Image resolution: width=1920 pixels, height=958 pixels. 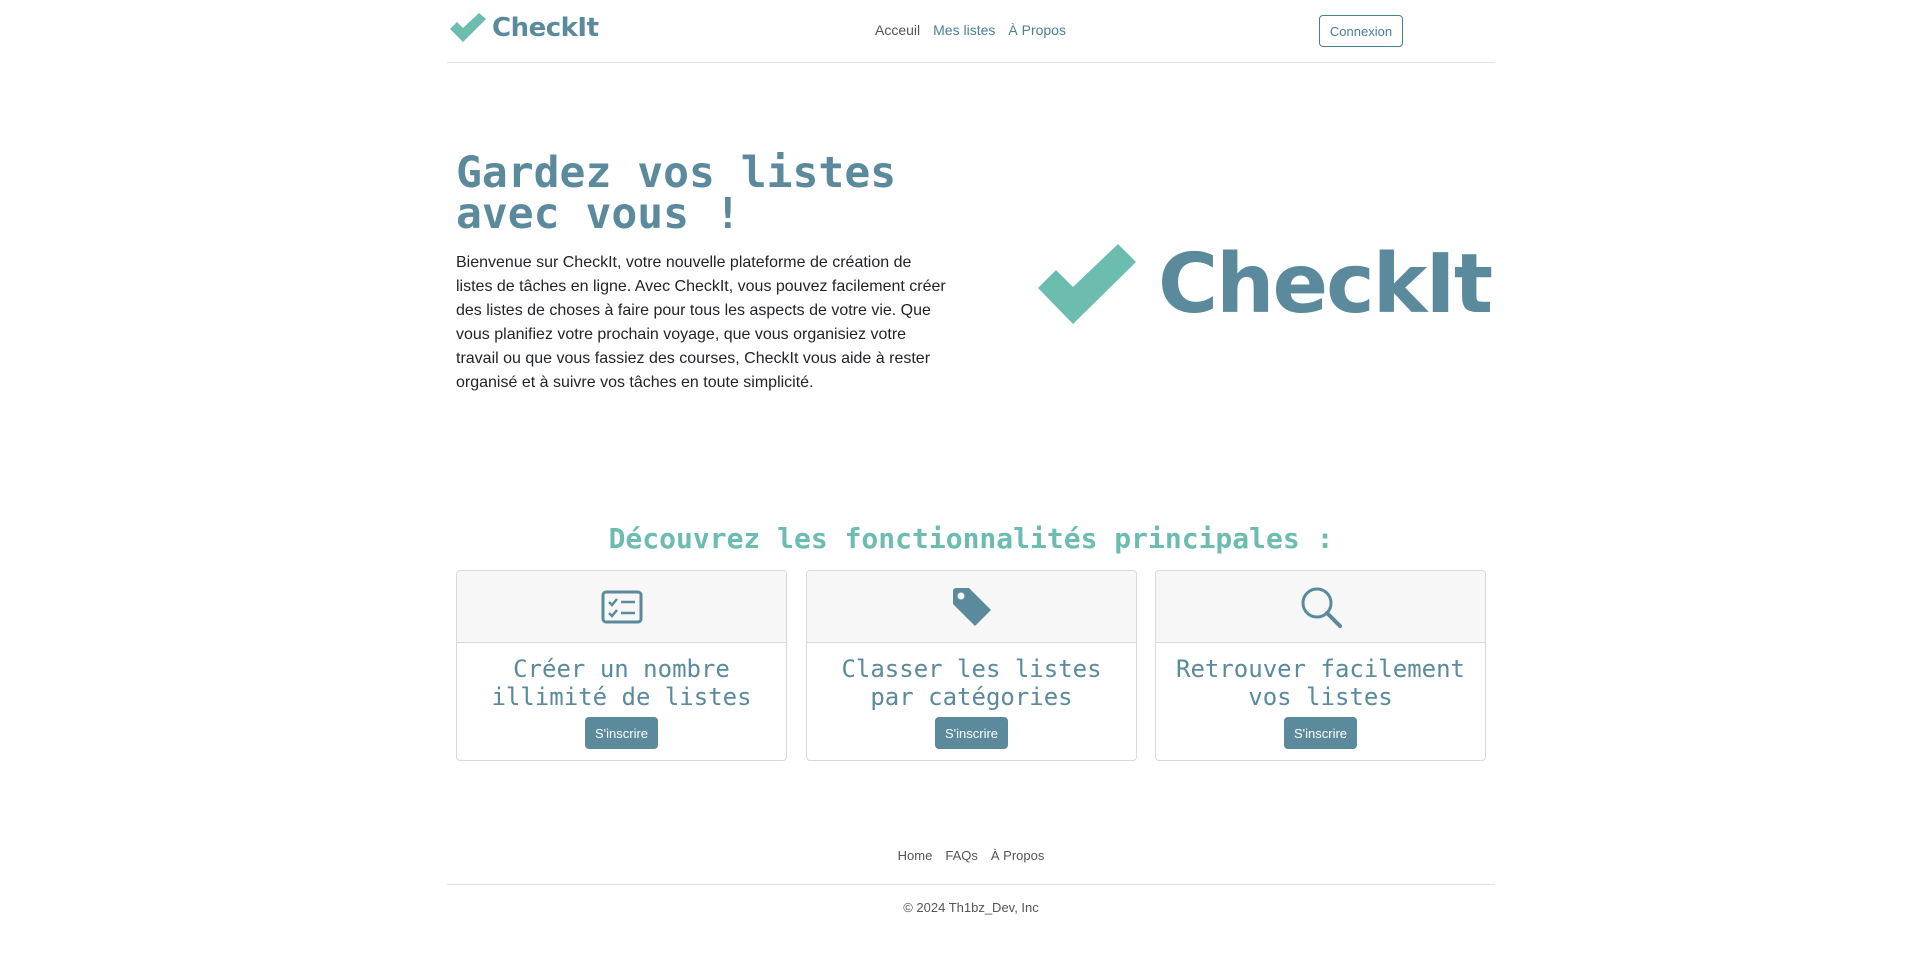 I want to click on hero-title-line2: avec vous !, so click(x=598, y=214).